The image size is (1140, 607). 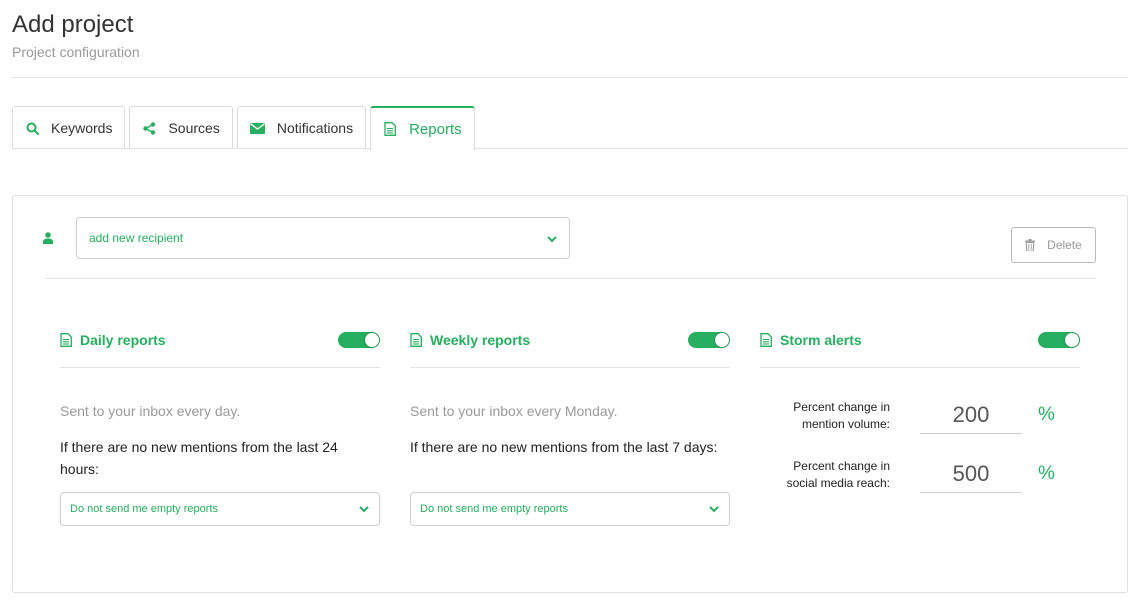 I want to click on mention-volume-label: Percent change in mention volume:, so click(x=841, y=415).